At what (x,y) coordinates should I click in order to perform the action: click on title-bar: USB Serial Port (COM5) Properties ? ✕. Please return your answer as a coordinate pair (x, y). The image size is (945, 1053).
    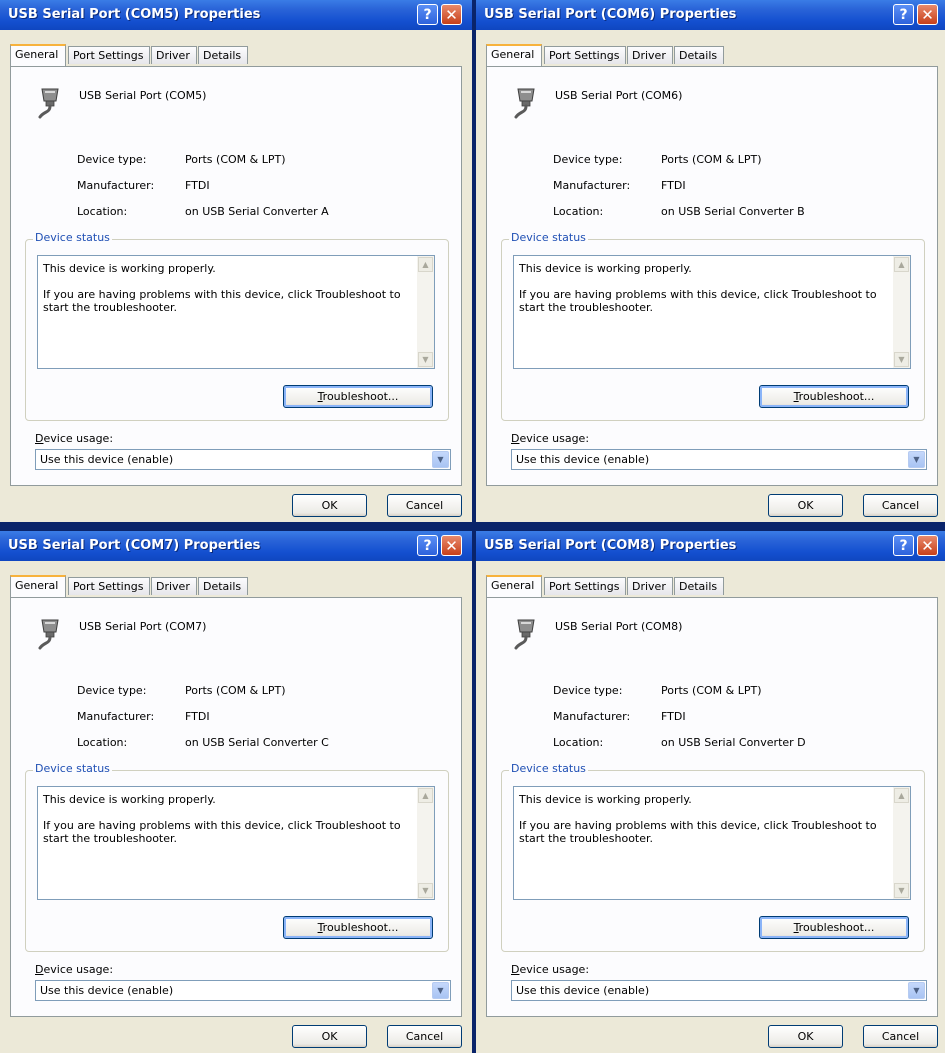
    Looking at the image, I should click on (236, 15).